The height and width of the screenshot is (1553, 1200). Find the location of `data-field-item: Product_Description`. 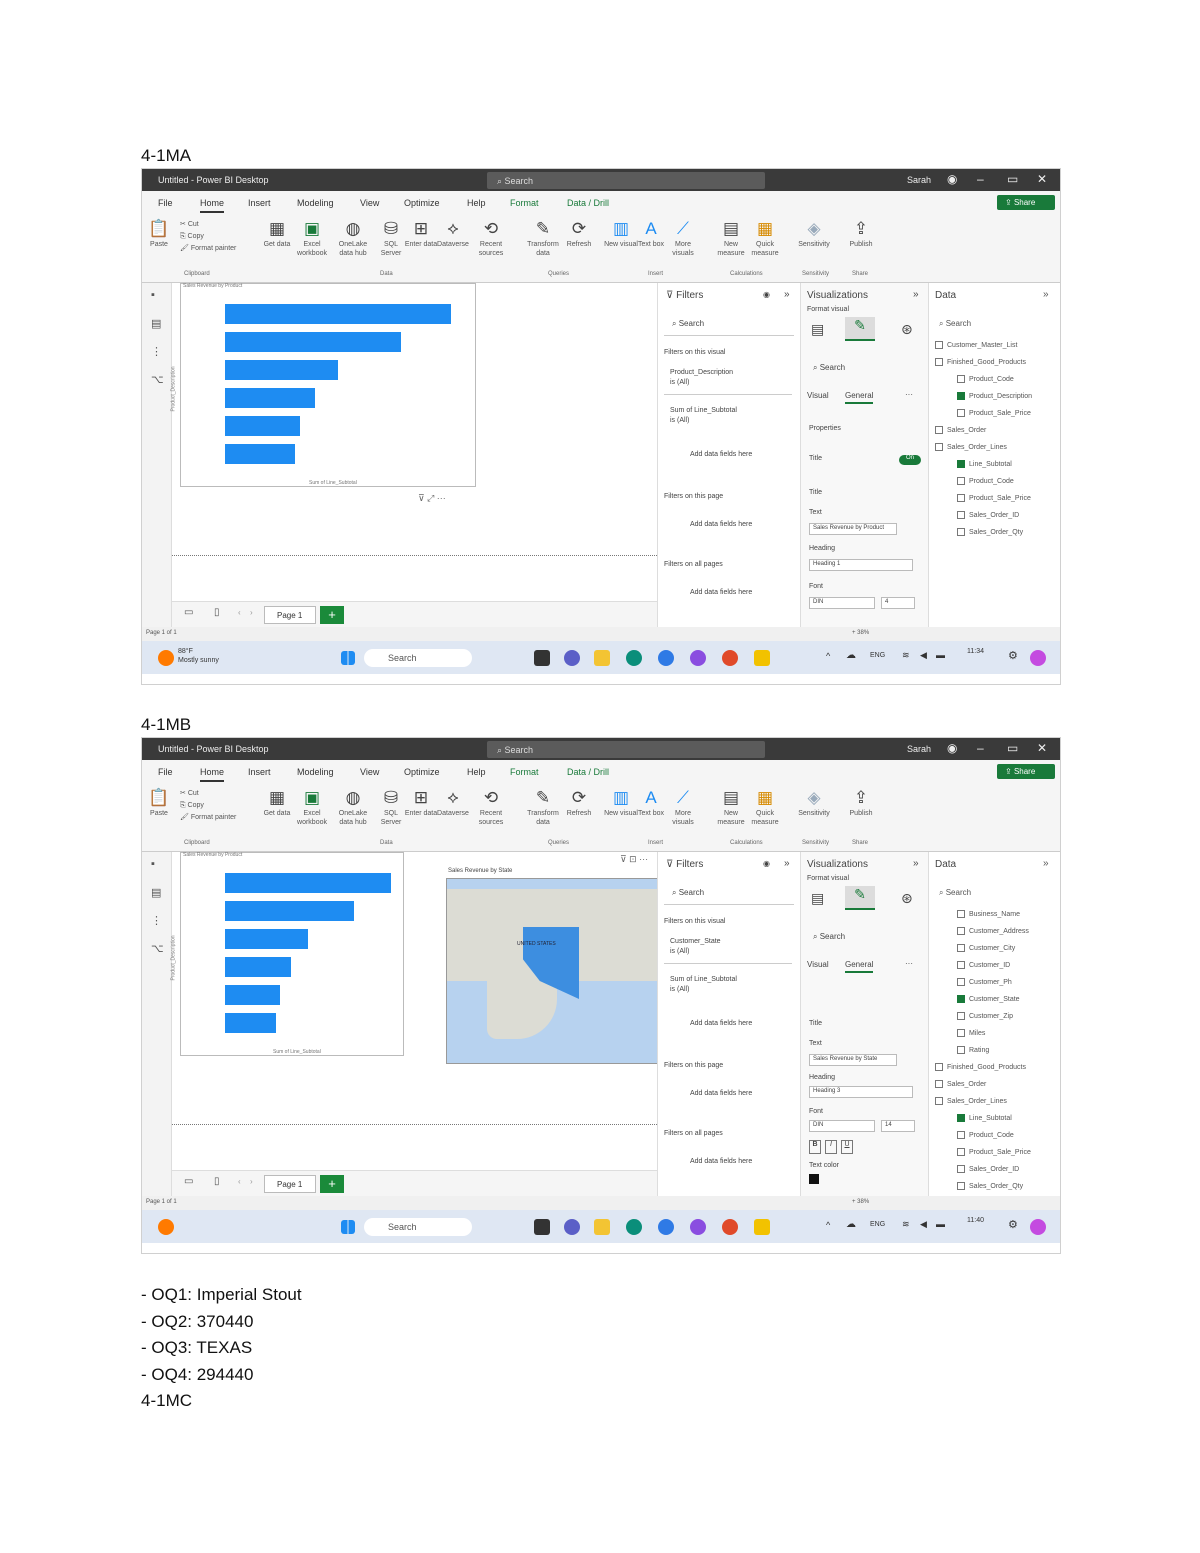

data-field-item: Product_Description is located at coordinates (1007, 396).